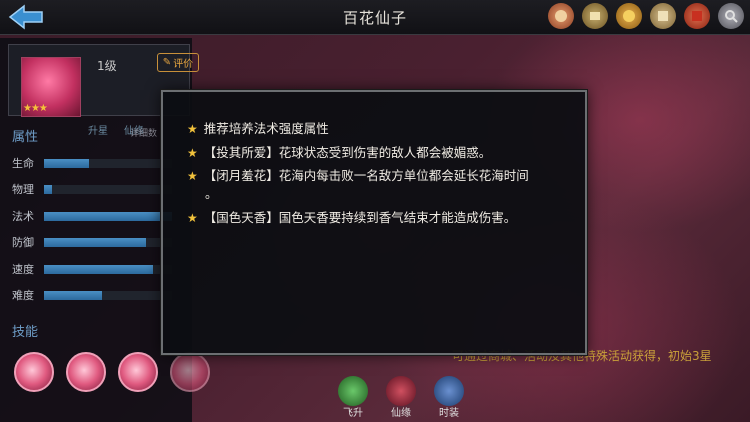 Image resolution: width=750 pixels, height=422 pixels. I want to click on map-icon, so click(663, 16).